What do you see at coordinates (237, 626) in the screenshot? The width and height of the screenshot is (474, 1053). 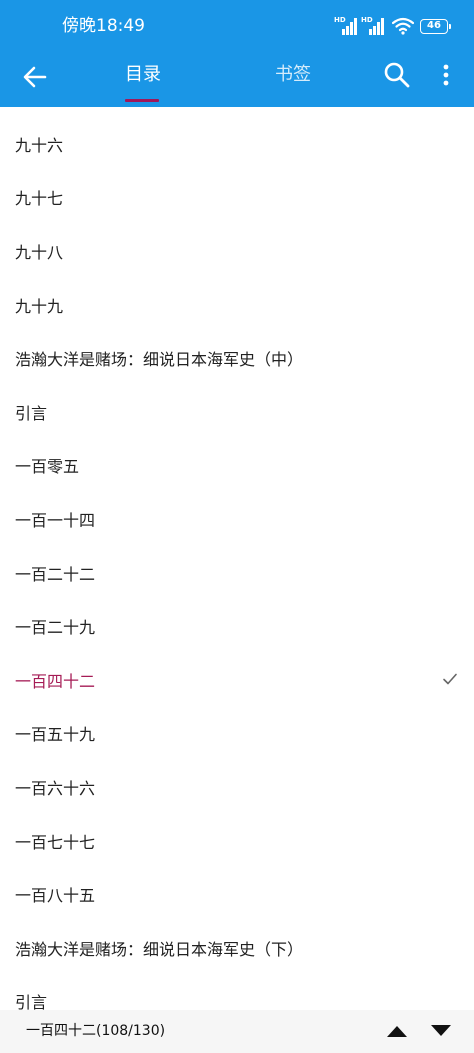 I see `chapter-item: 一百二十九` at bounding box center [237, 626].